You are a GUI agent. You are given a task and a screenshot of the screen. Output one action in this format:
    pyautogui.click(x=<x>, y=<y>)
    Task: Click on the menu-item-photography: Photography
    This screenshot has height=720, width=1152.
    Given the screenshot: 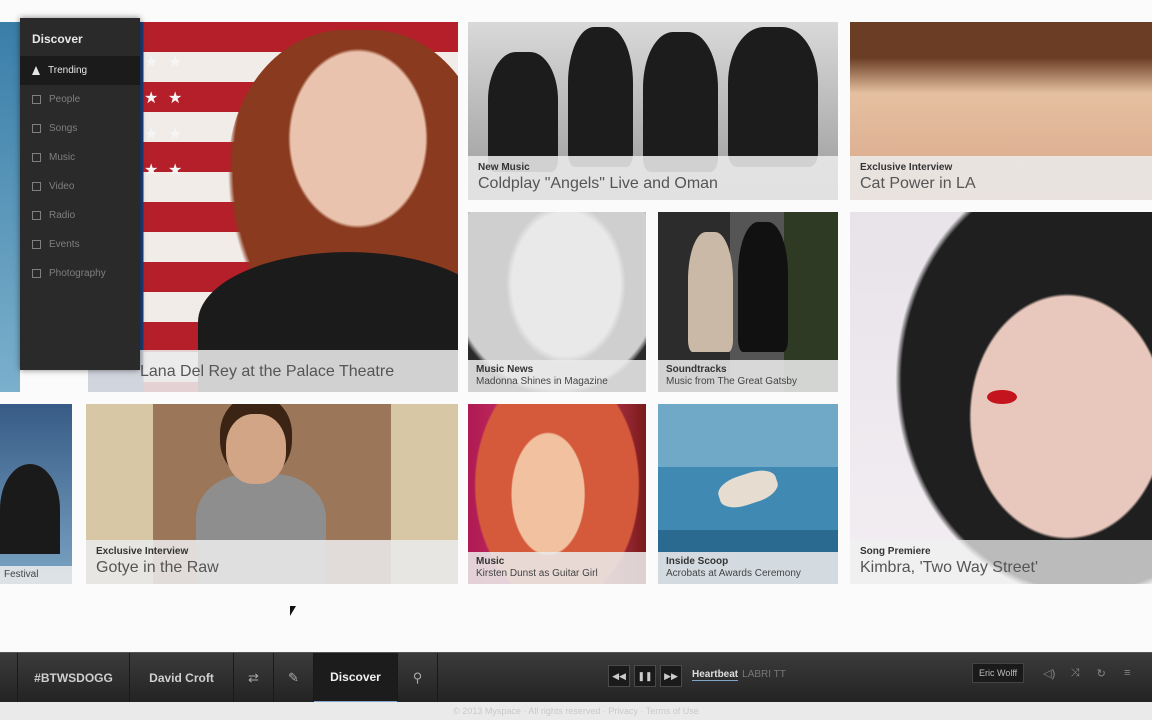 What is the action you would take?
    pyautogui.click(x=80, y=273)
    